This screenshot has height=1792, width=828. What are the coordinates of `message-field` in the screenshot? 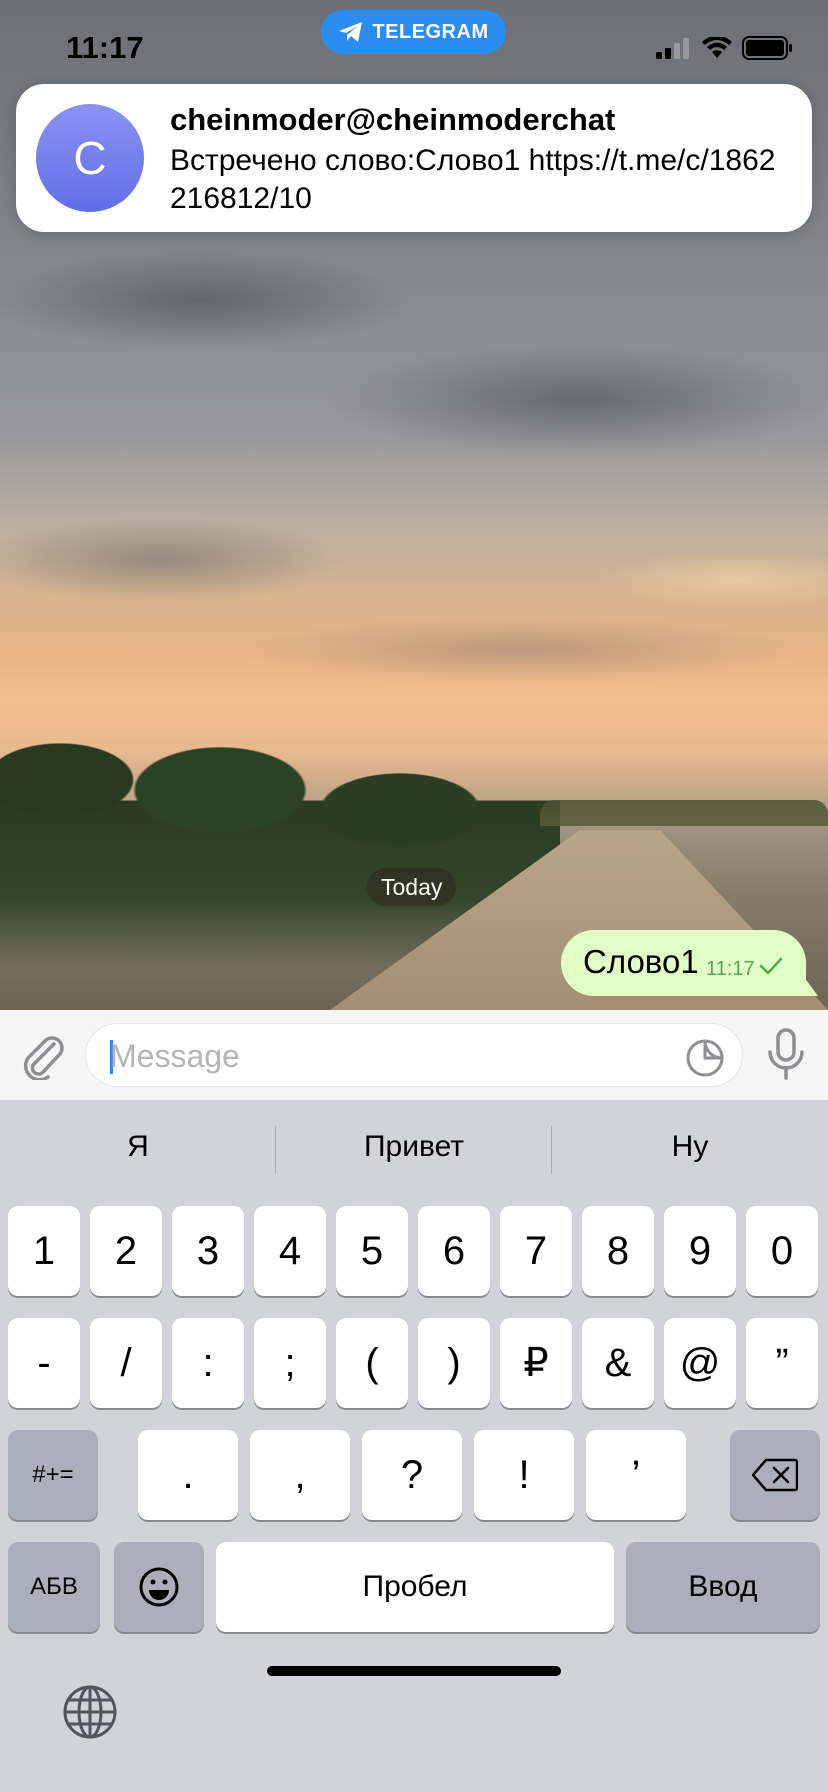 It's located at (414, 1055).